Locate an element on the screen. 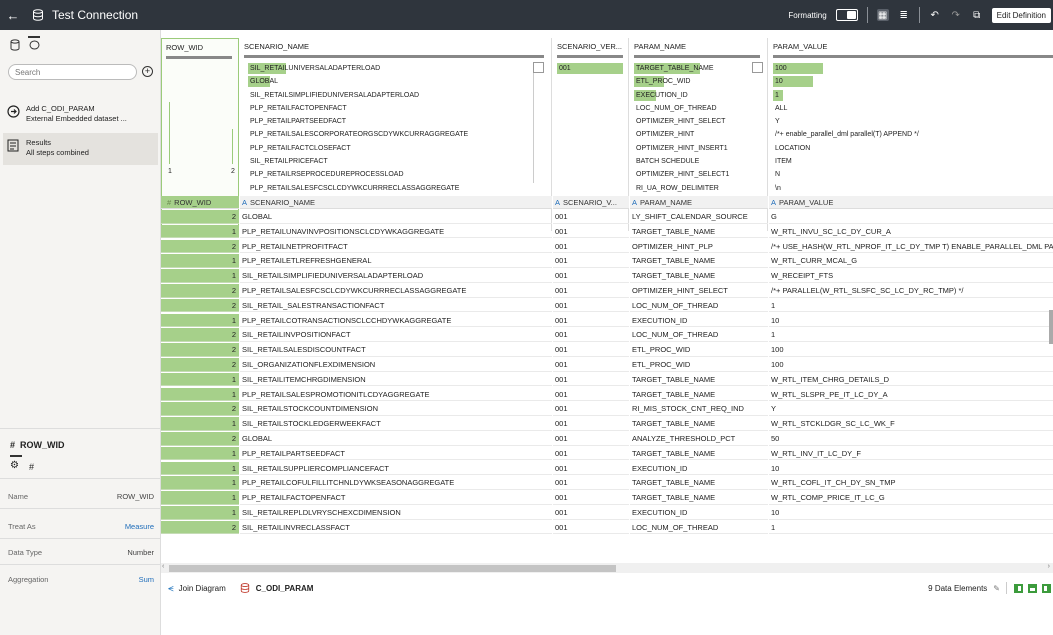 The width and height of the screenshot is (1053, 635). profile-value: SIL_RETAILPRICEFACT is located at coordinates (358, 161).